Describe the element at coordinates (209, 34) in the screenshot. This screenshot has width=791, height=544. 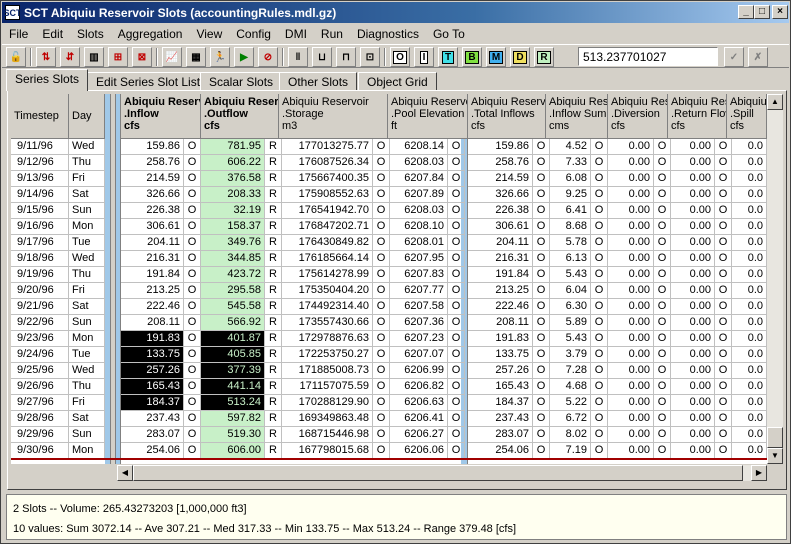
I see `menu-view: View` at that location.